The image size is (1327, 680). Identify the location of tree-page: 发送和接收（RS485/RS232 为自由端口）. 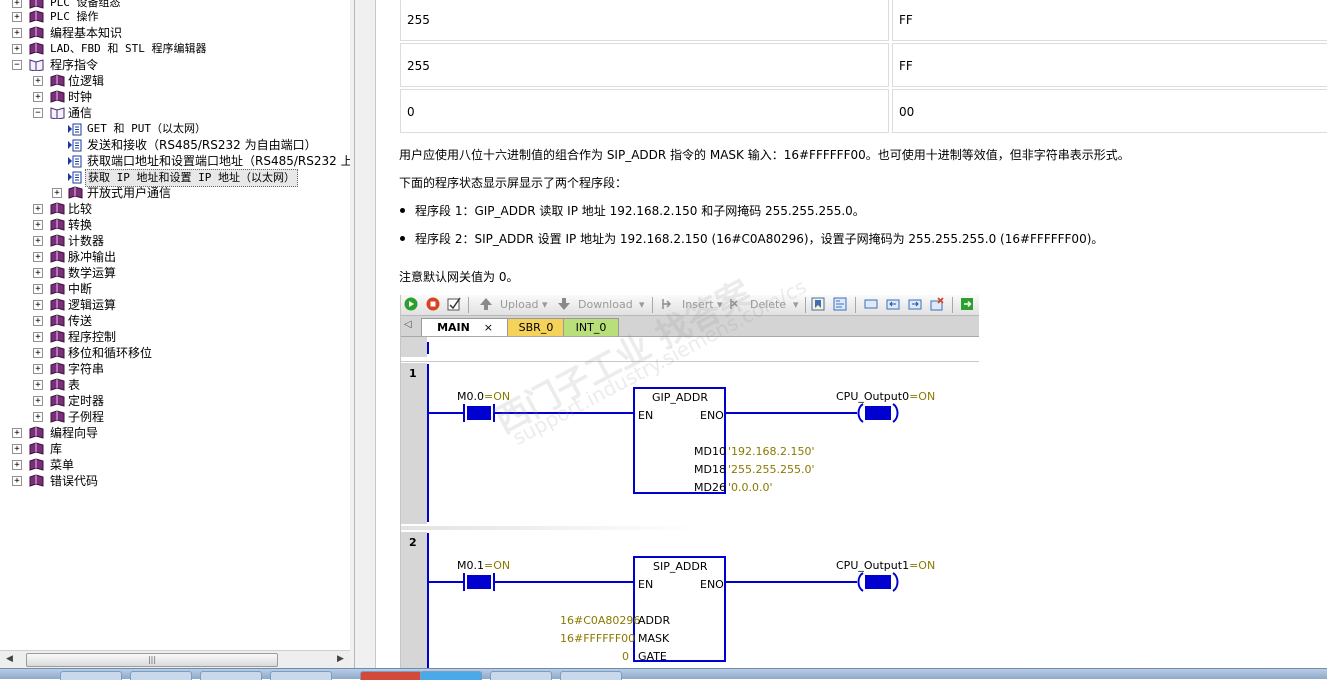
(209, 145).